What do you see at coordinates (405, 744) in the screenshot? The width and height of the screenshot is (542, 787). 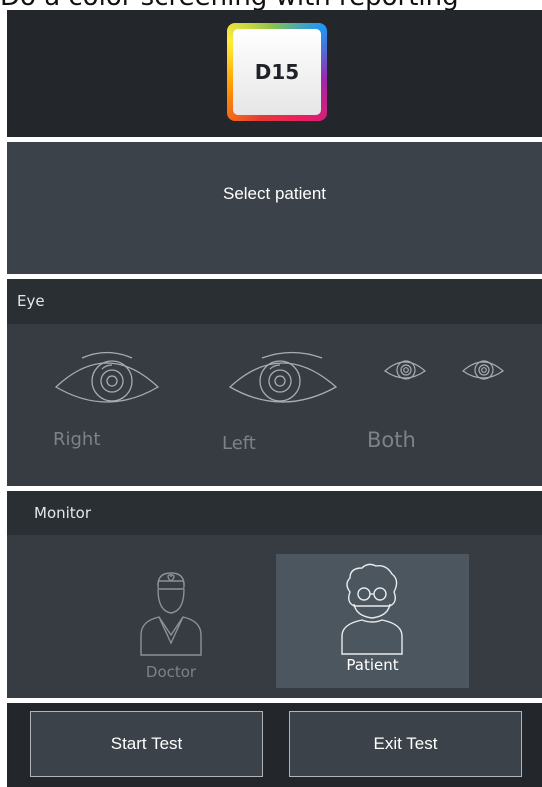 I see `exit-test-button: Exit Test` at bounding box center [405, 744].